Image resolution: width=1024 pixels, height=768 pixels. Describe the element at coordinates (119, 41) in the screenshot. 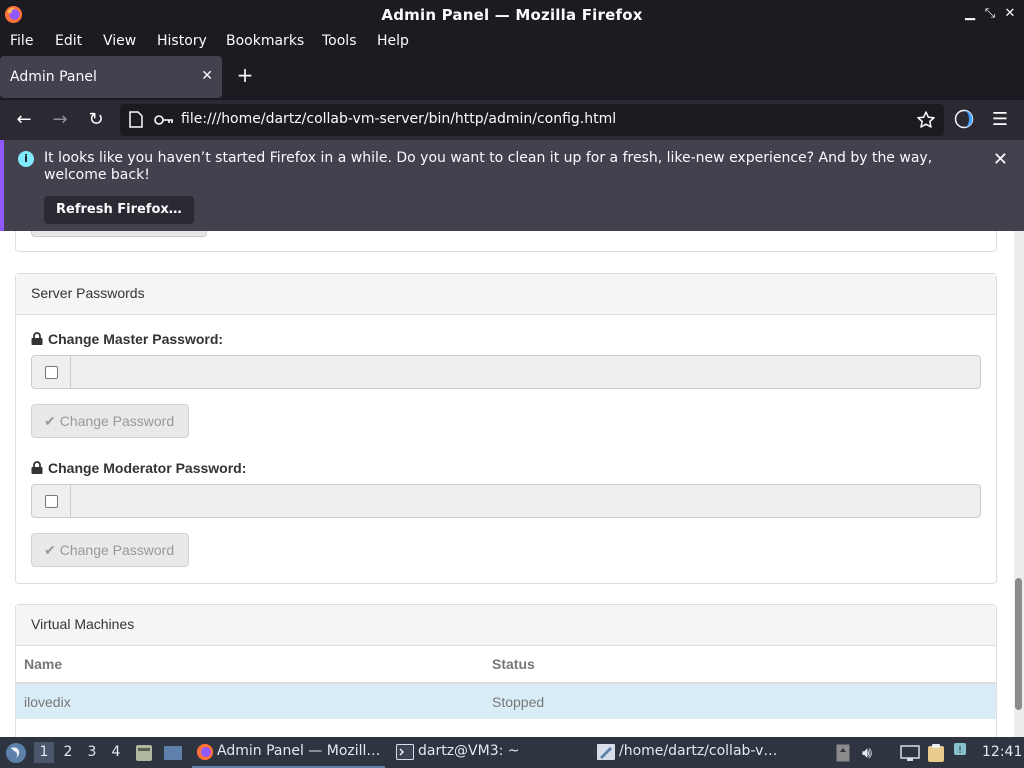

I see `menu-view: View` at that location.